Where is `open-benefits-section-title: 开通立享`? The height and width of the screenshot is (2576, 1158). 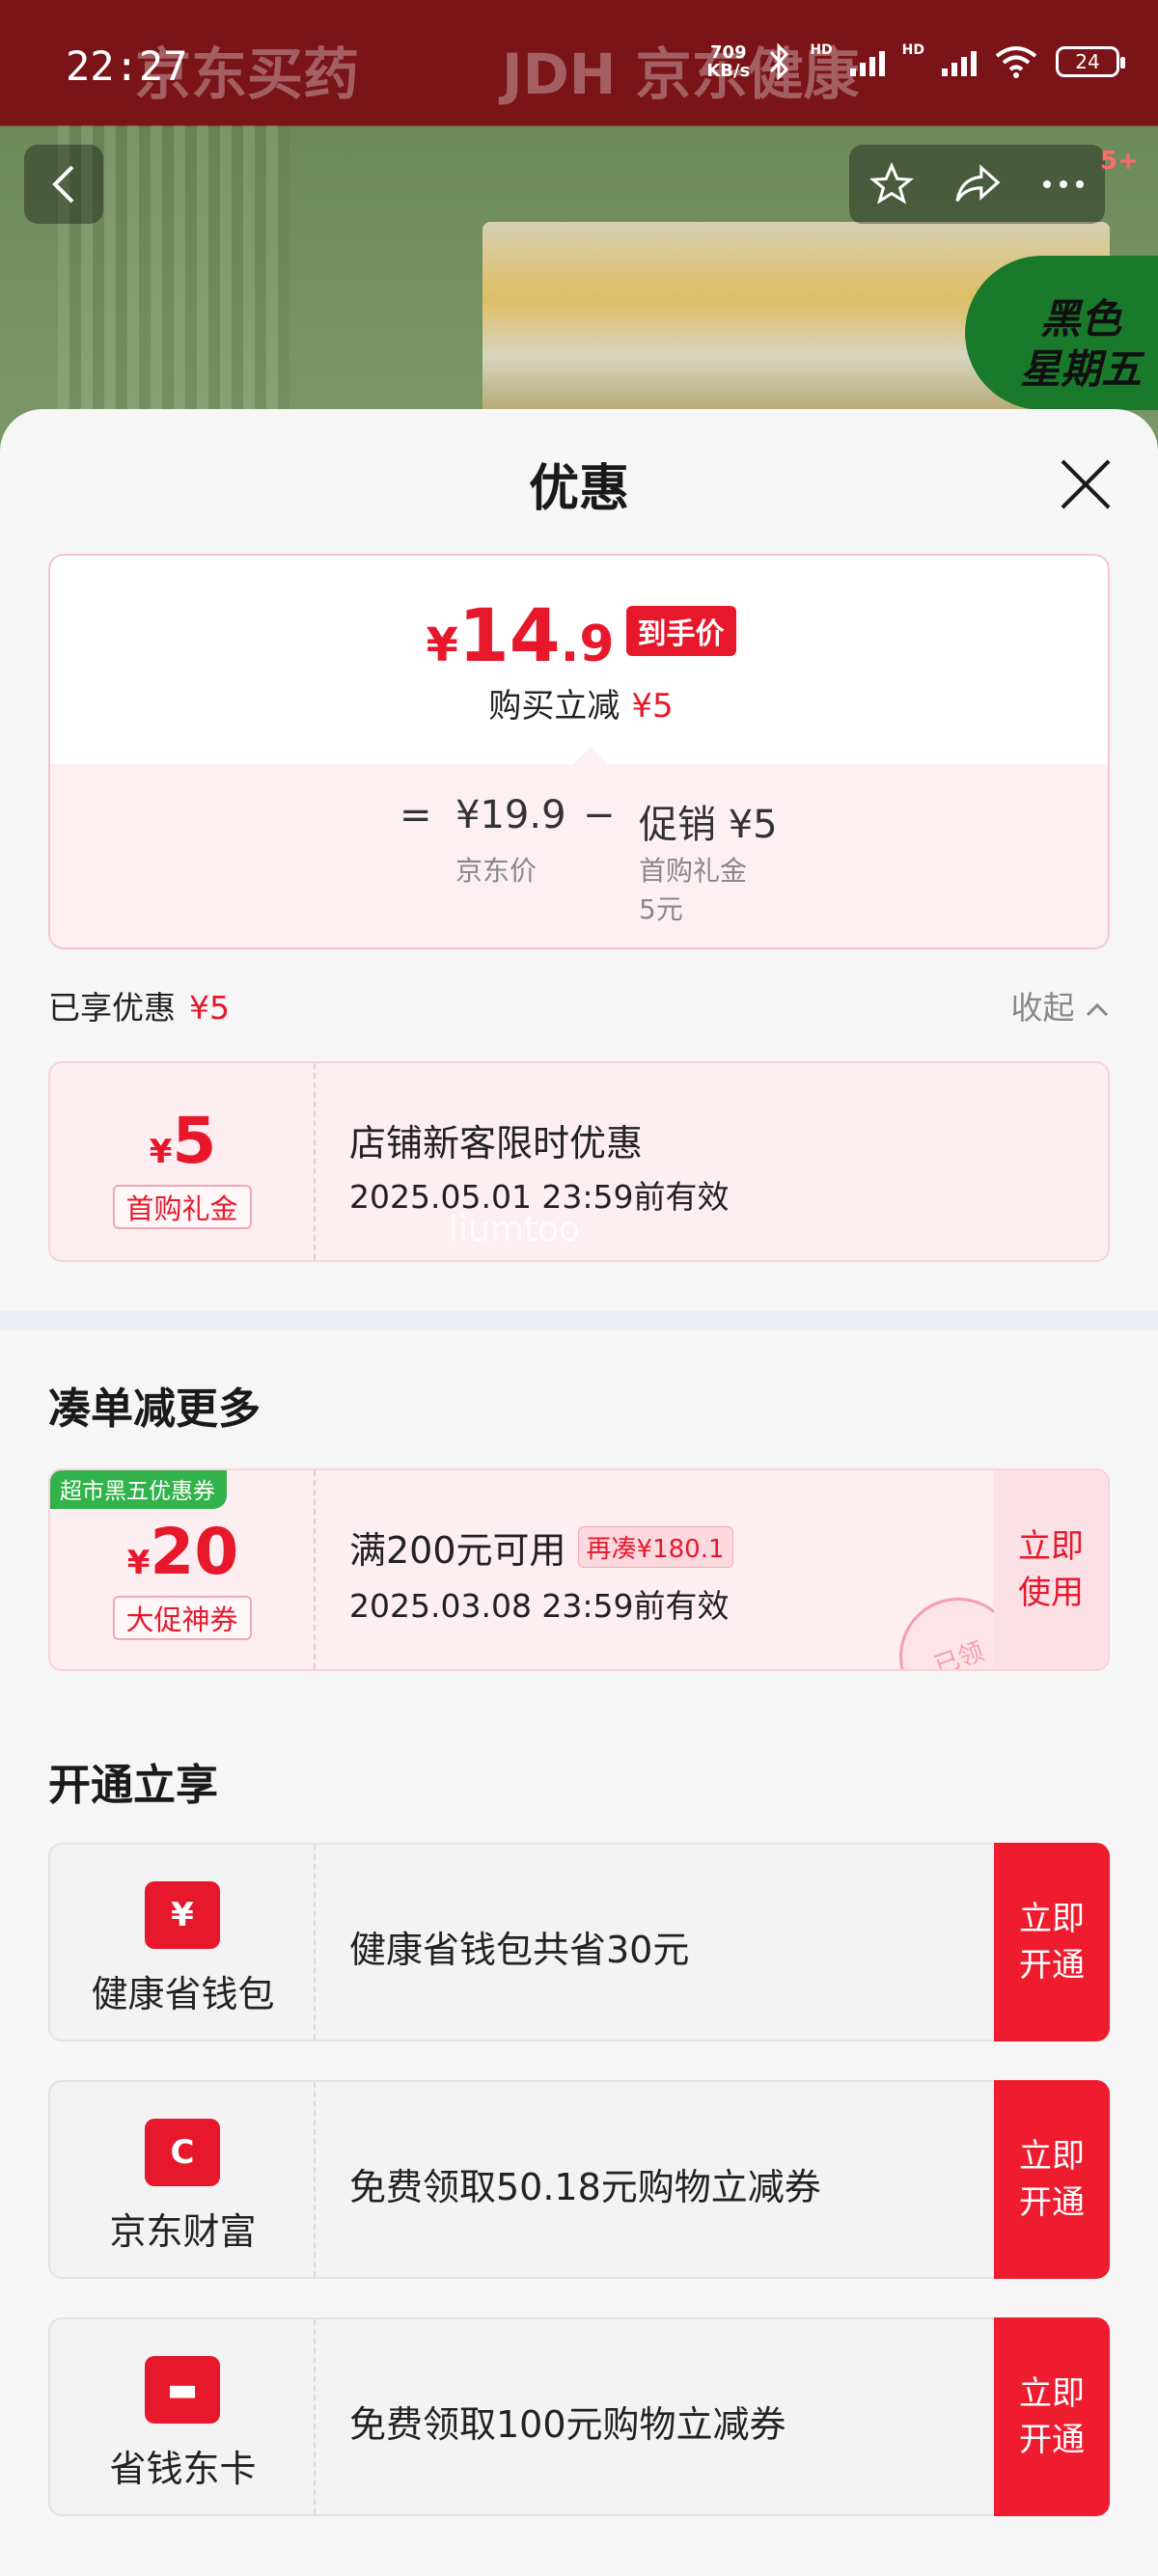 open-benefits-section-title: 开通立享 is located at coordinates (133, 1786).